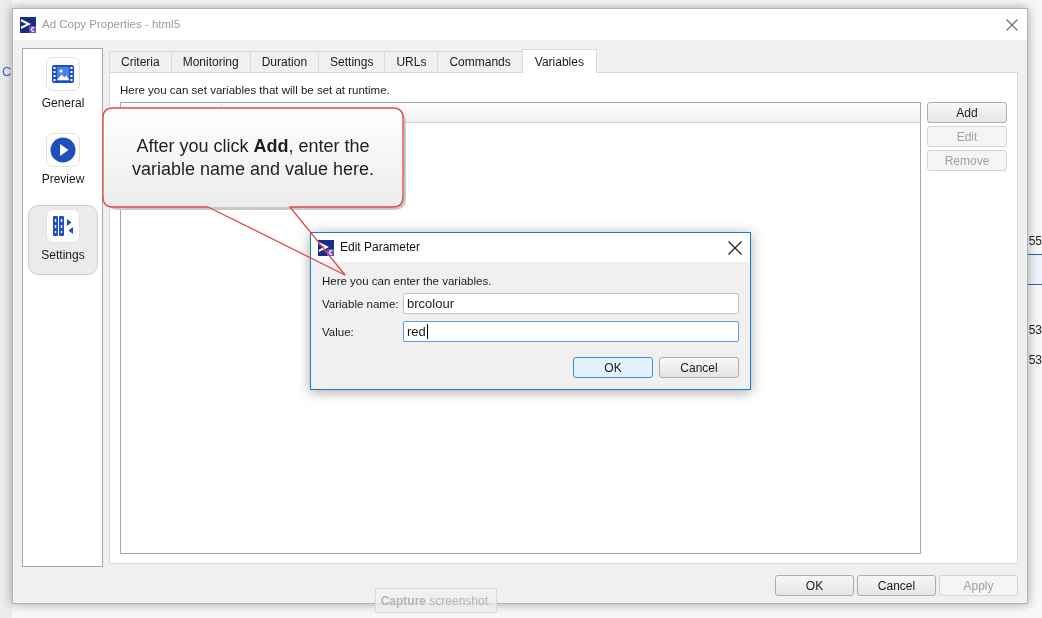 The width and height of the screenshot is (1042, 618). Describe the element at coordinates (352, 61) in the screenshot. I see `tab: Settings` at that location.